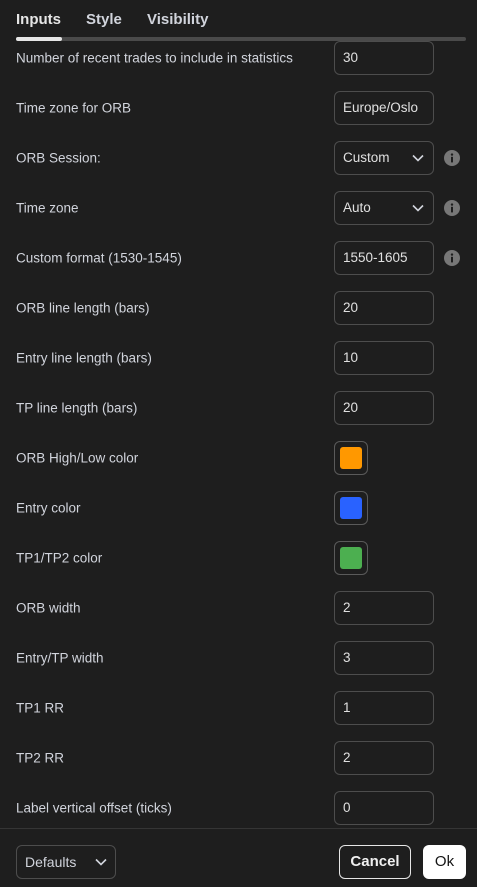  I want to click on entry-color-picker, so click(351, 508).